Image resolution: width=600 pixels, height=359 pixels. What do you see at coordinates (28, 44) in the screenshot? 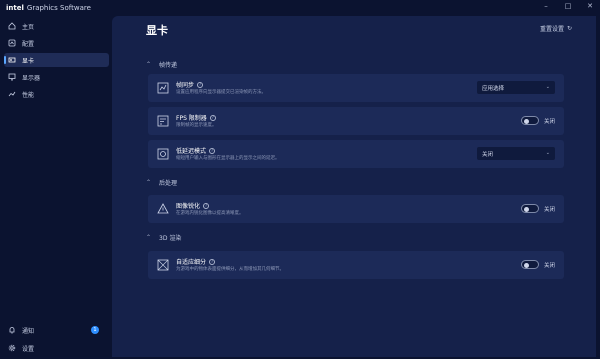
I see `sidebar-item-label: 配置` at bounding box center [28, 44].